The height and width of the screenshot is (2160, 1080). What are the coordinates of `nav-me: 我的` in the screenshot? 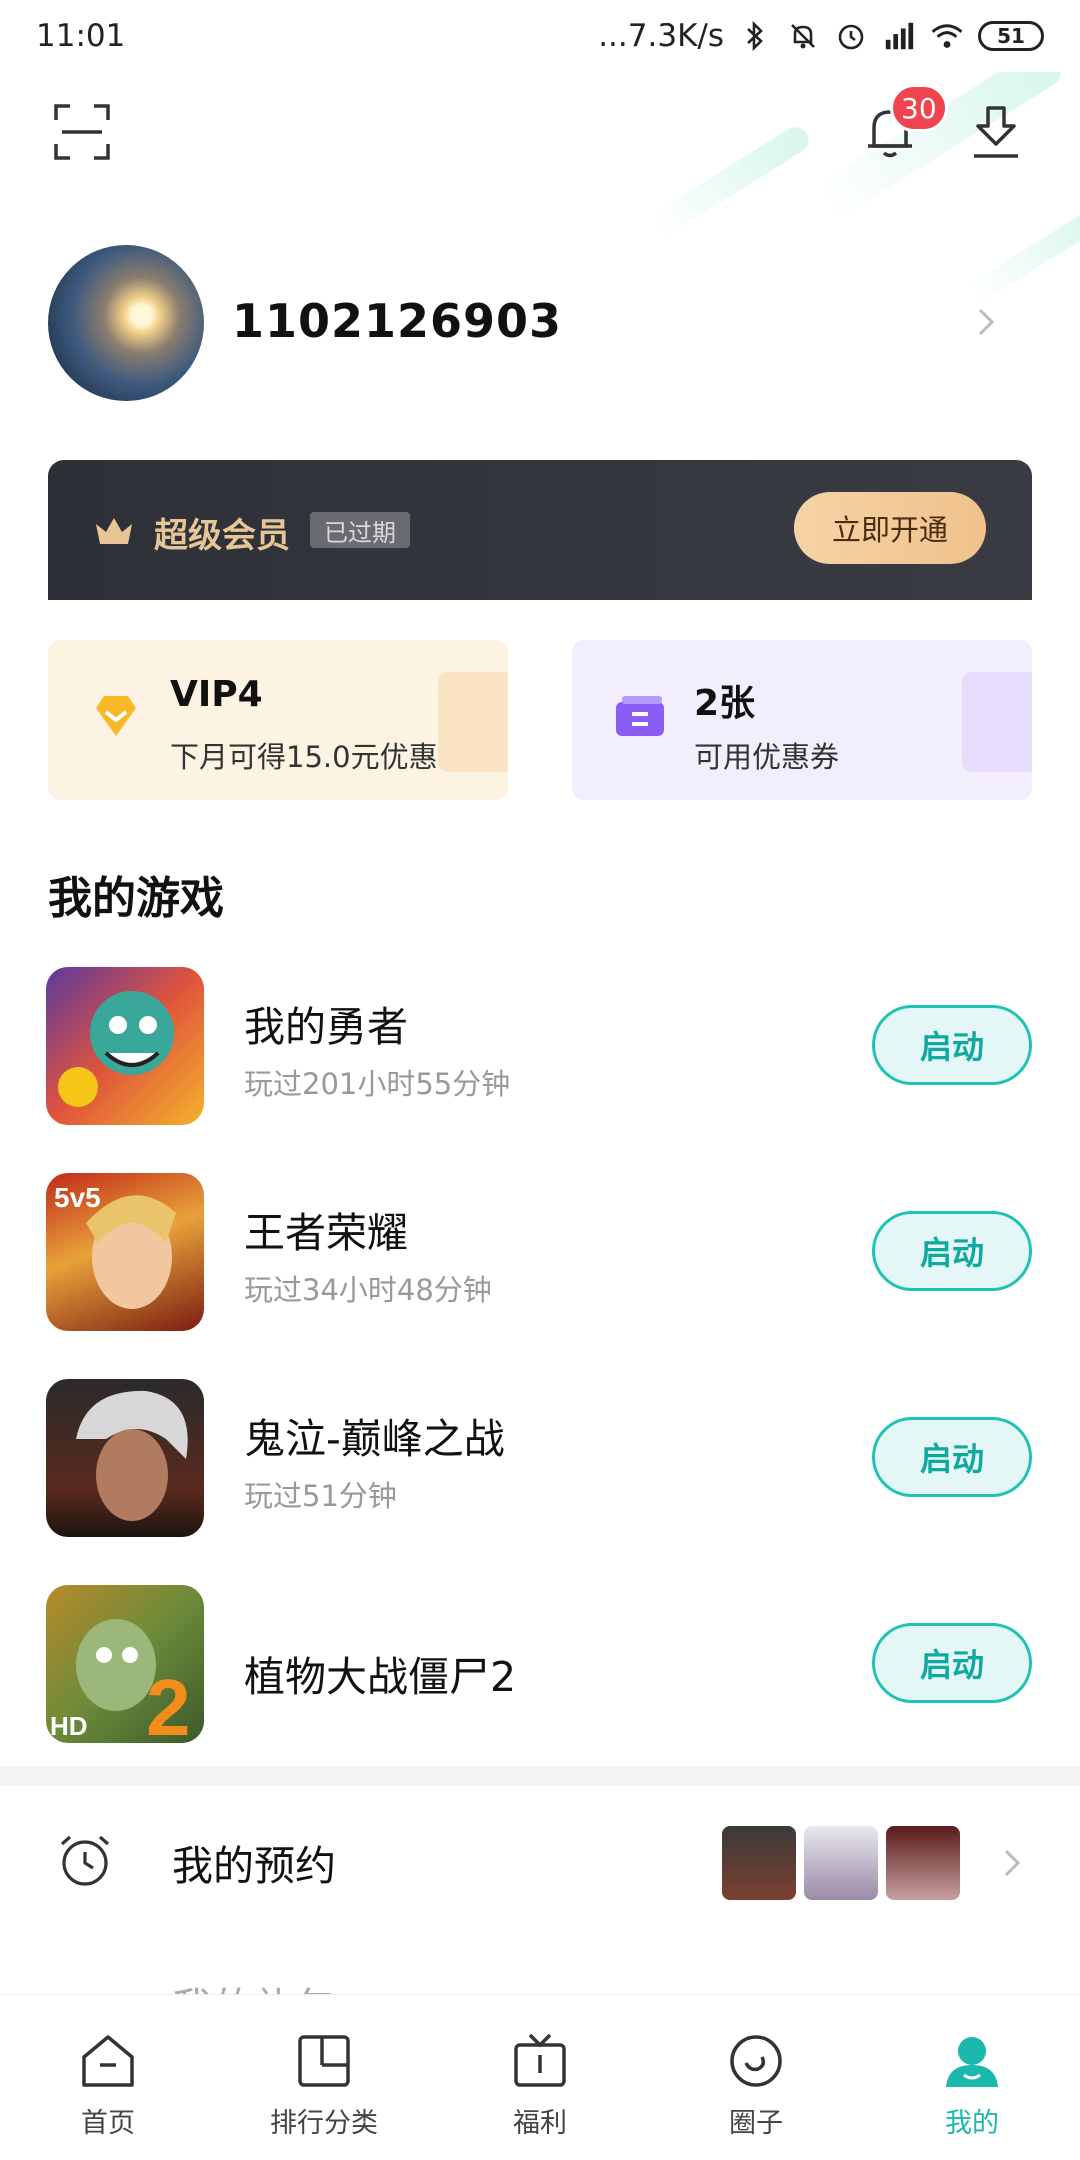 It's located at (972, 2077).